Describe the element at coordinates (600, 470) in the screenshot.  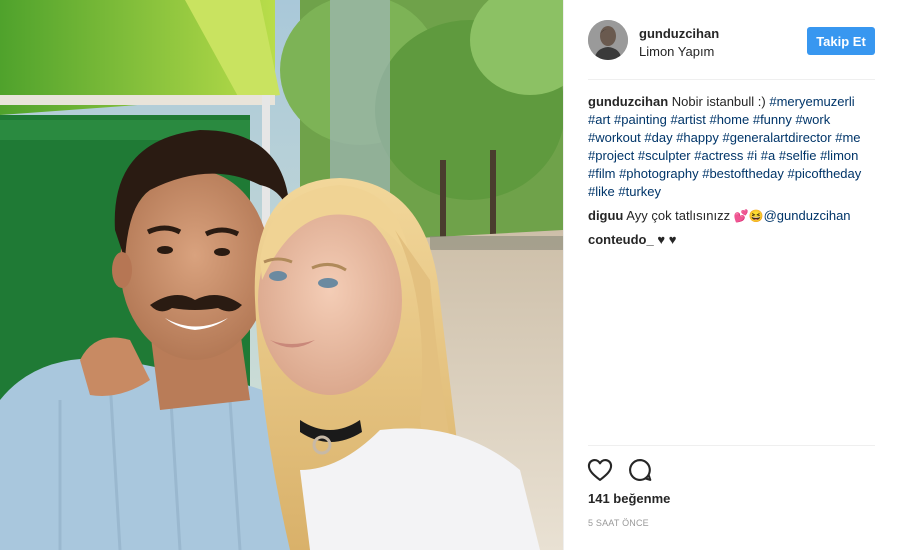
I see `heart-outline-icon` at that location.